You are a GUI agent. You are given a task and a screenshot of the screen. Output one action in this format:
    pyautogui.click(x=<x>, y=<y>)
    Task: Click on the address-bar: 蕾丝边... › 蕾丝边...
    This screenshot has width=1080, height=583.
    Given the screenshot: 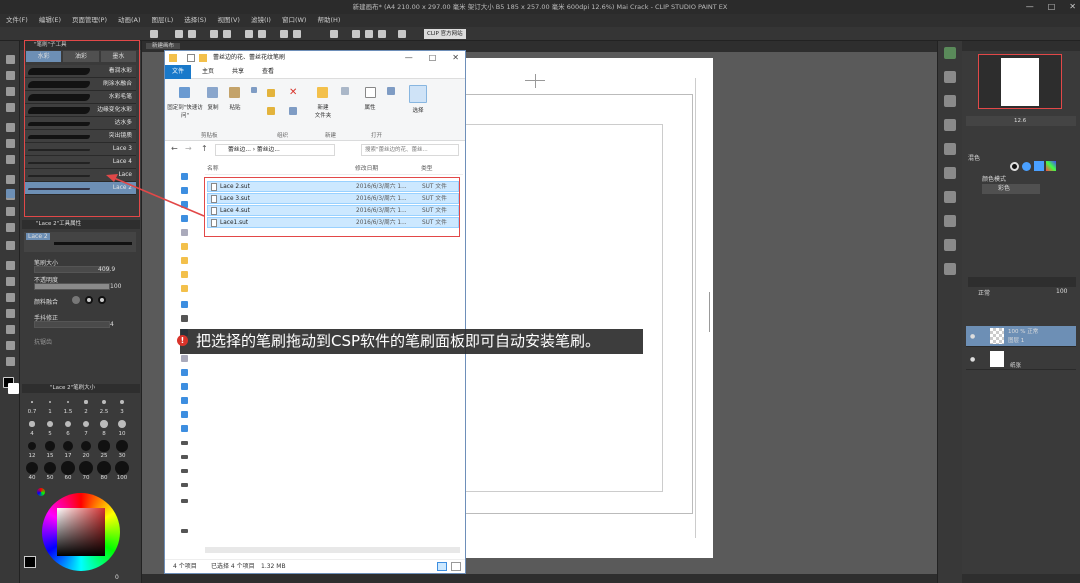 What is the action you would take?
    pyautogui.click(x=275, y=150)
    